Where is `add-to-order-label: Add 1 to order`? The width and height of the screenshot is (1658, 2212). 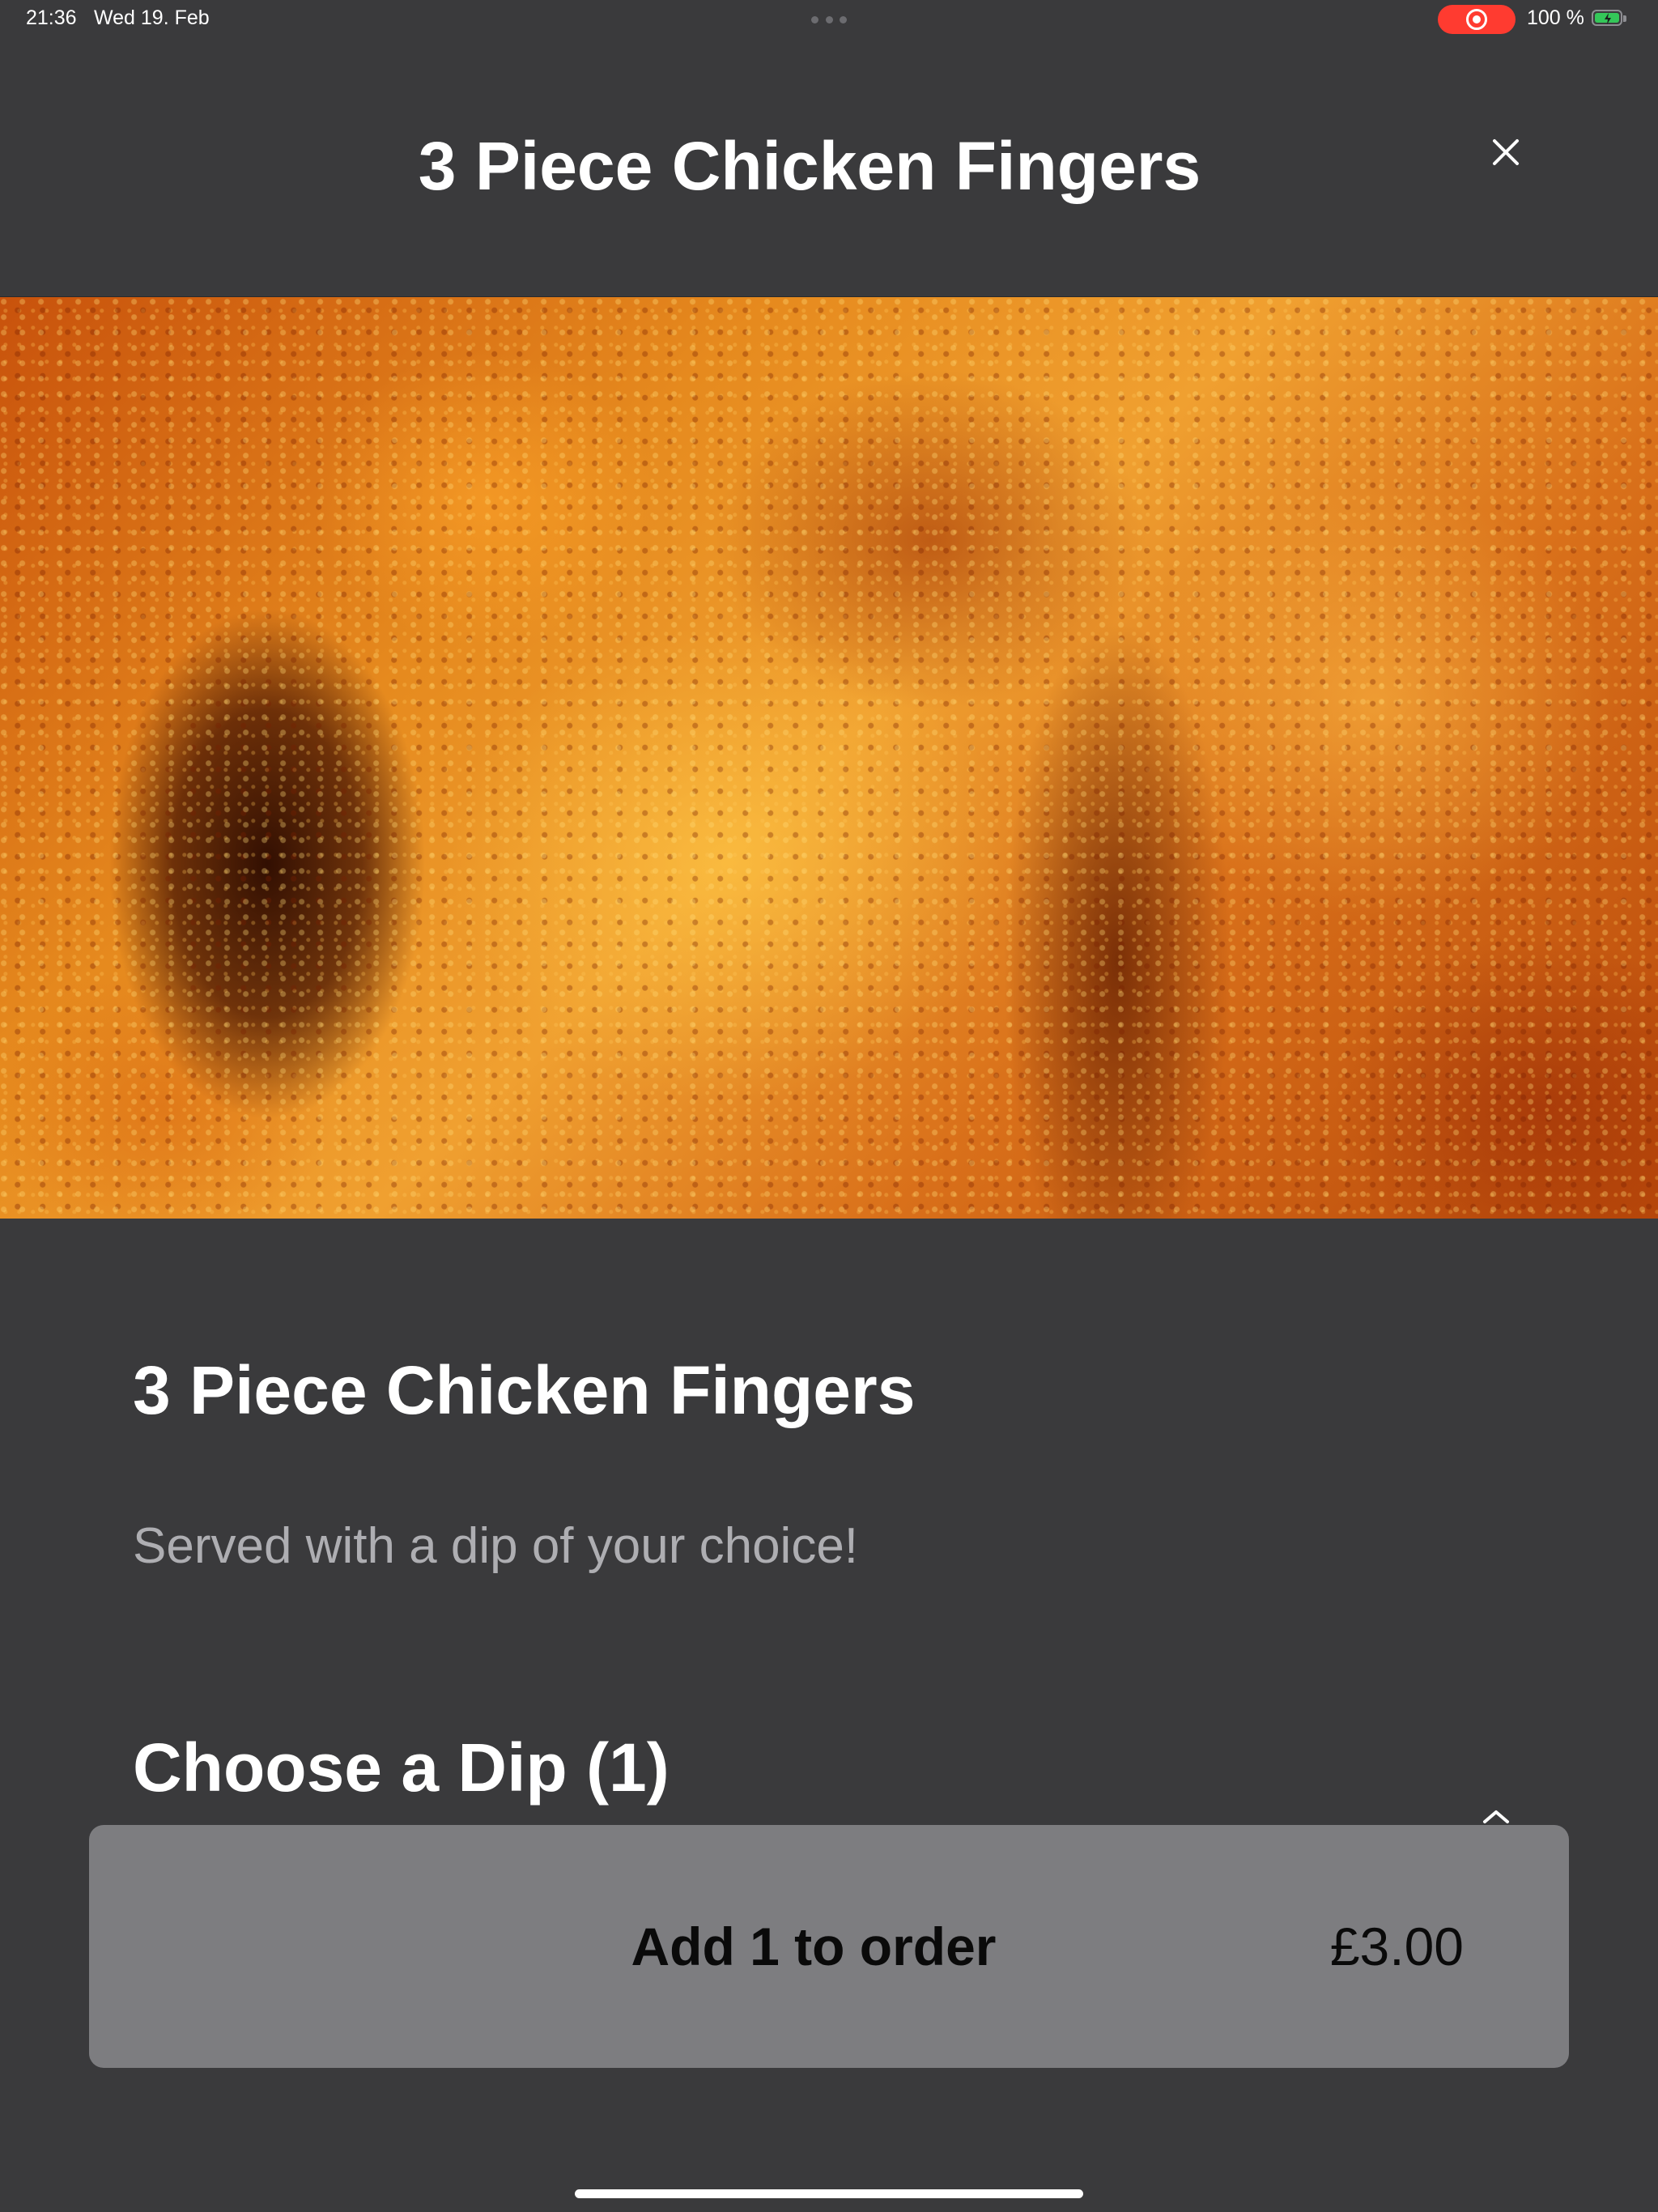
add-to-order-label: Add 1 to order is located at coordinates (814, 1946).